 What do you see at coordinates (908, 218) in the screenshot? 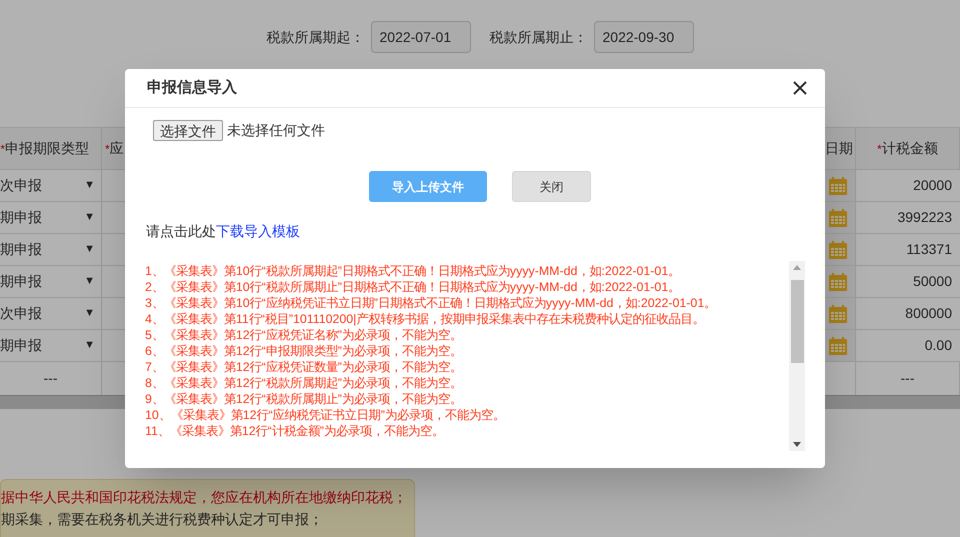
I see `amount-cell: 3992223` at bounding box center [908, 218].